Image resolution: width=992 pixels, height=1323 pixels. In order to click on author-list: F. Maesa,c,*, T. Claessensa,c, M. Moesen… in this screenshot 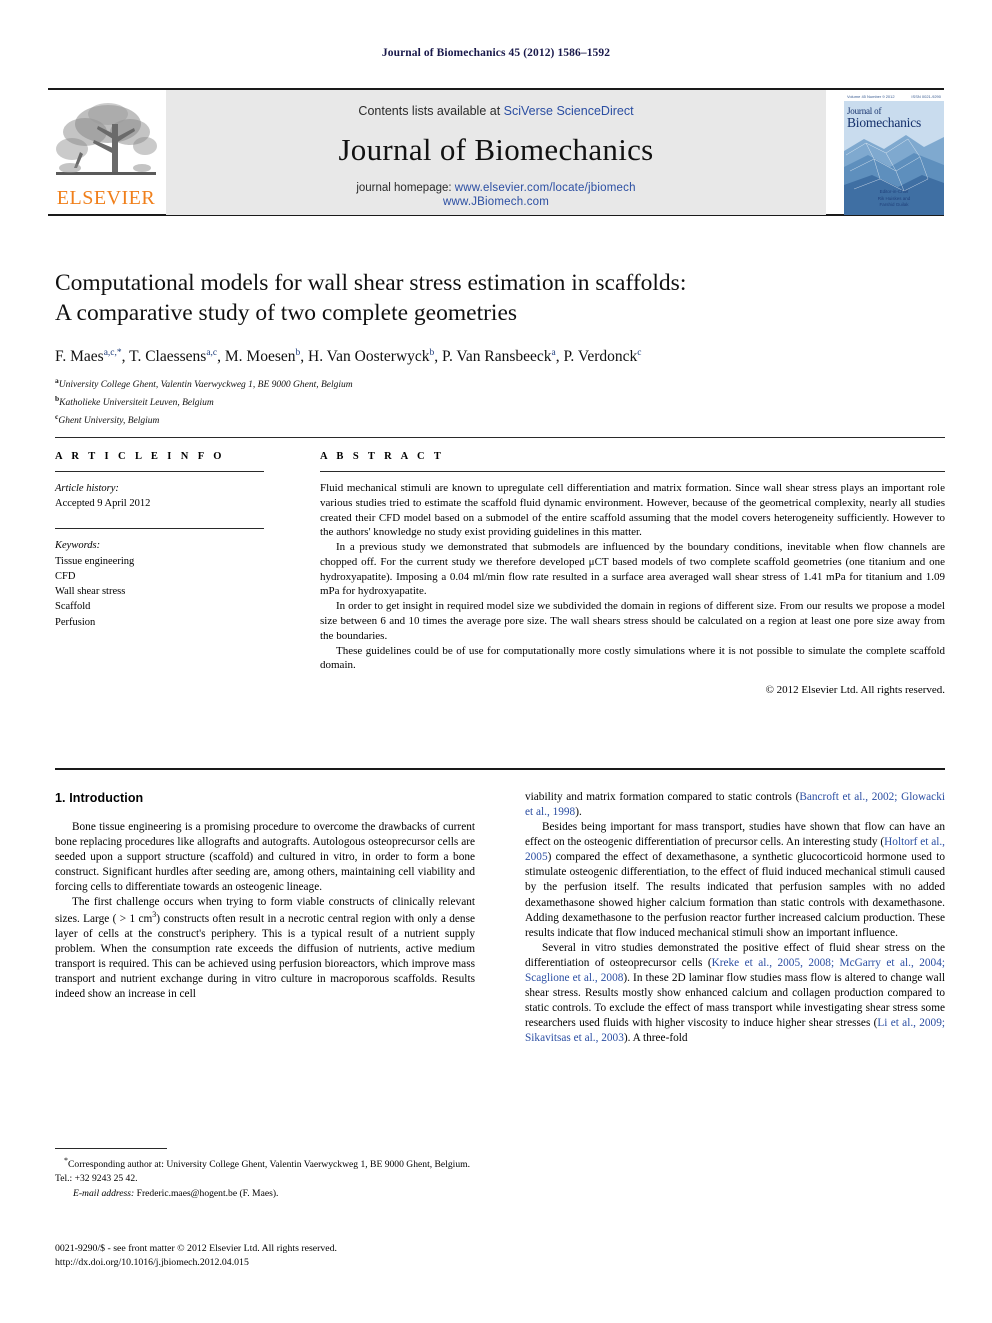, I will do `click(348, 357)`.